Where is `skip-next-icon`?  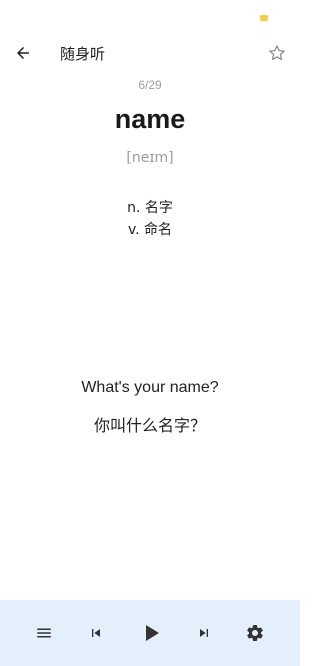
skip-next-icon is located at coordinates (204, 633).